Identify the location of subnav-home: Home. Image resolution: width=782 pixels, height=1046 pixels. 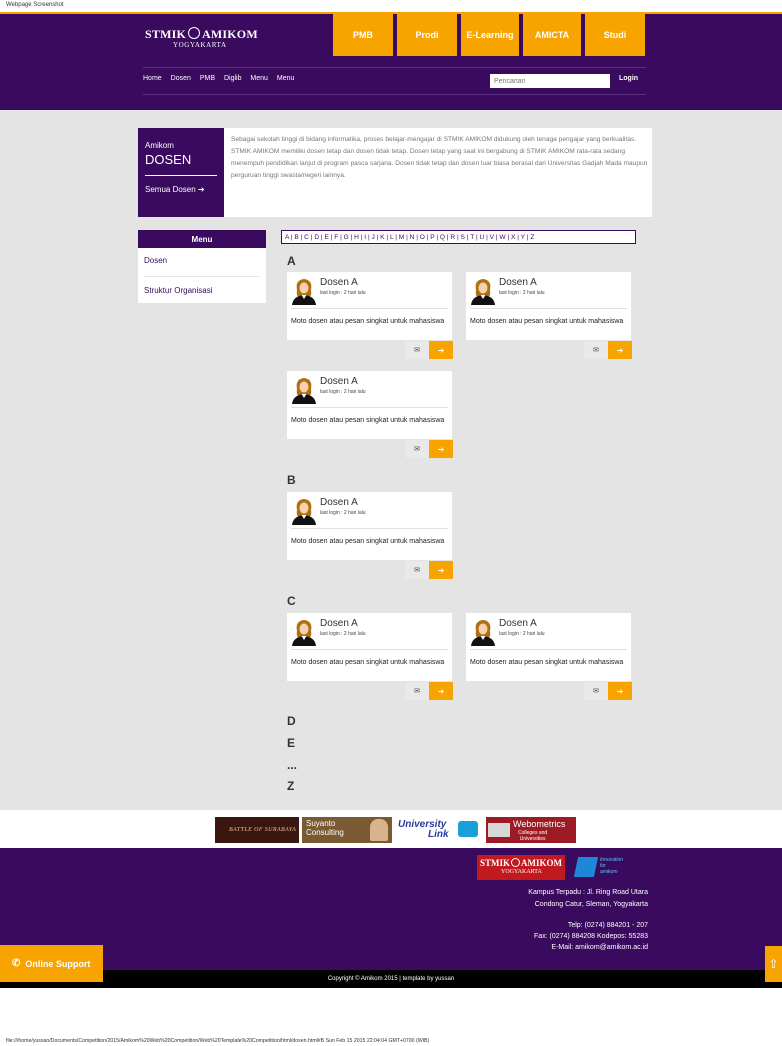
(152, 78).